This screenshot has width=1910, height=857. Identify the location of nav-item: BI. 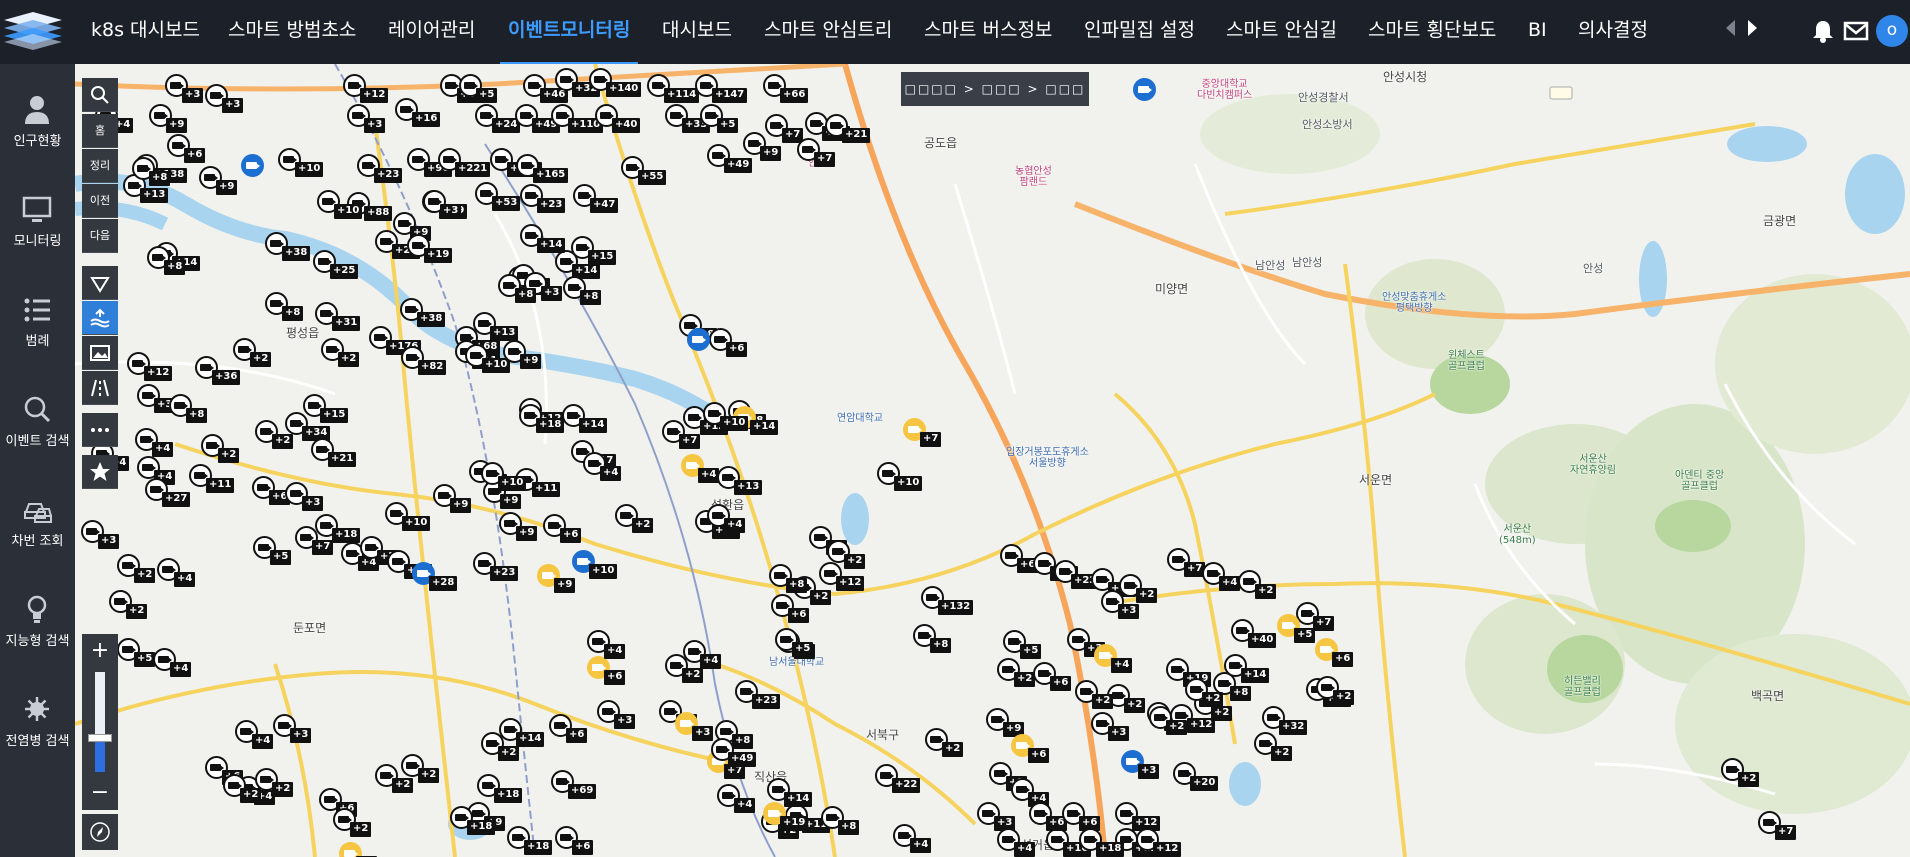
(1537, 30).